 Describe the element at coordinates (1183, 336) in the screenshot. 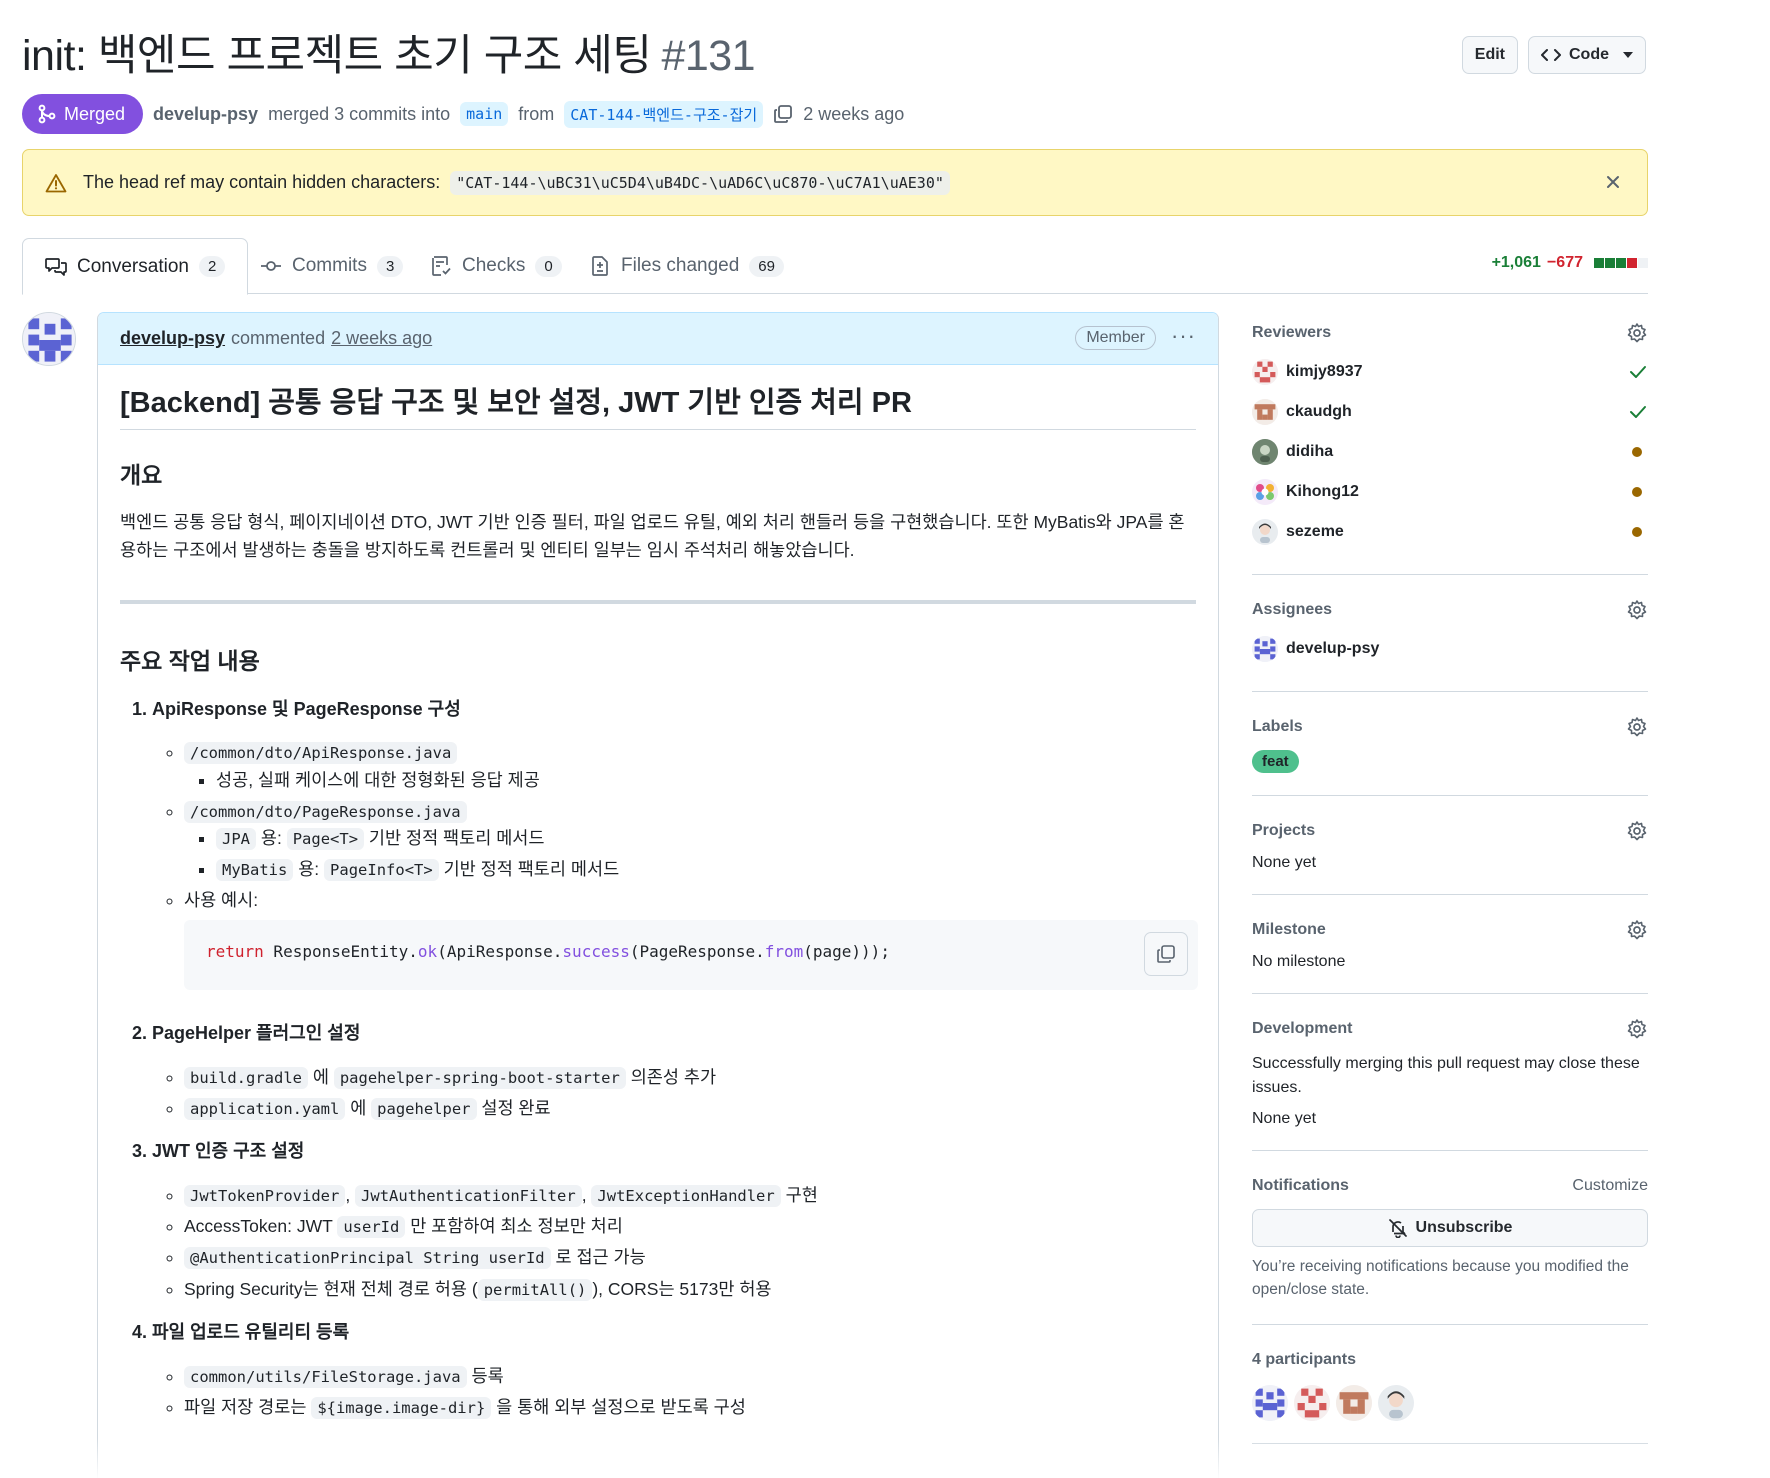

I see `kebab-horizontal-icon: ···` at that location.